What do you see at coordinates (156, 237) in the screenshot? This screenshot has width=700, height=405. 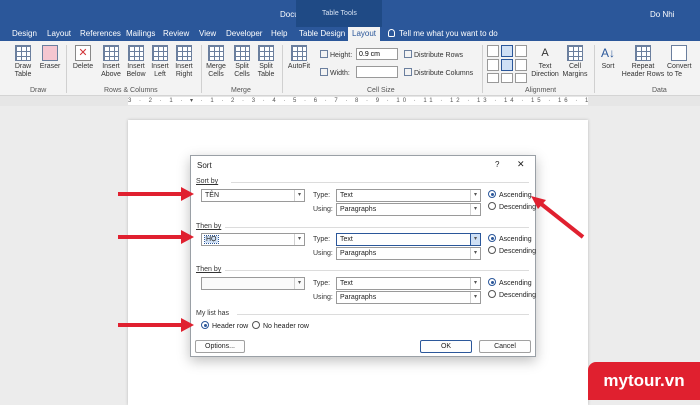 I see `arrow-then-by` at bounding box center [156, 237].